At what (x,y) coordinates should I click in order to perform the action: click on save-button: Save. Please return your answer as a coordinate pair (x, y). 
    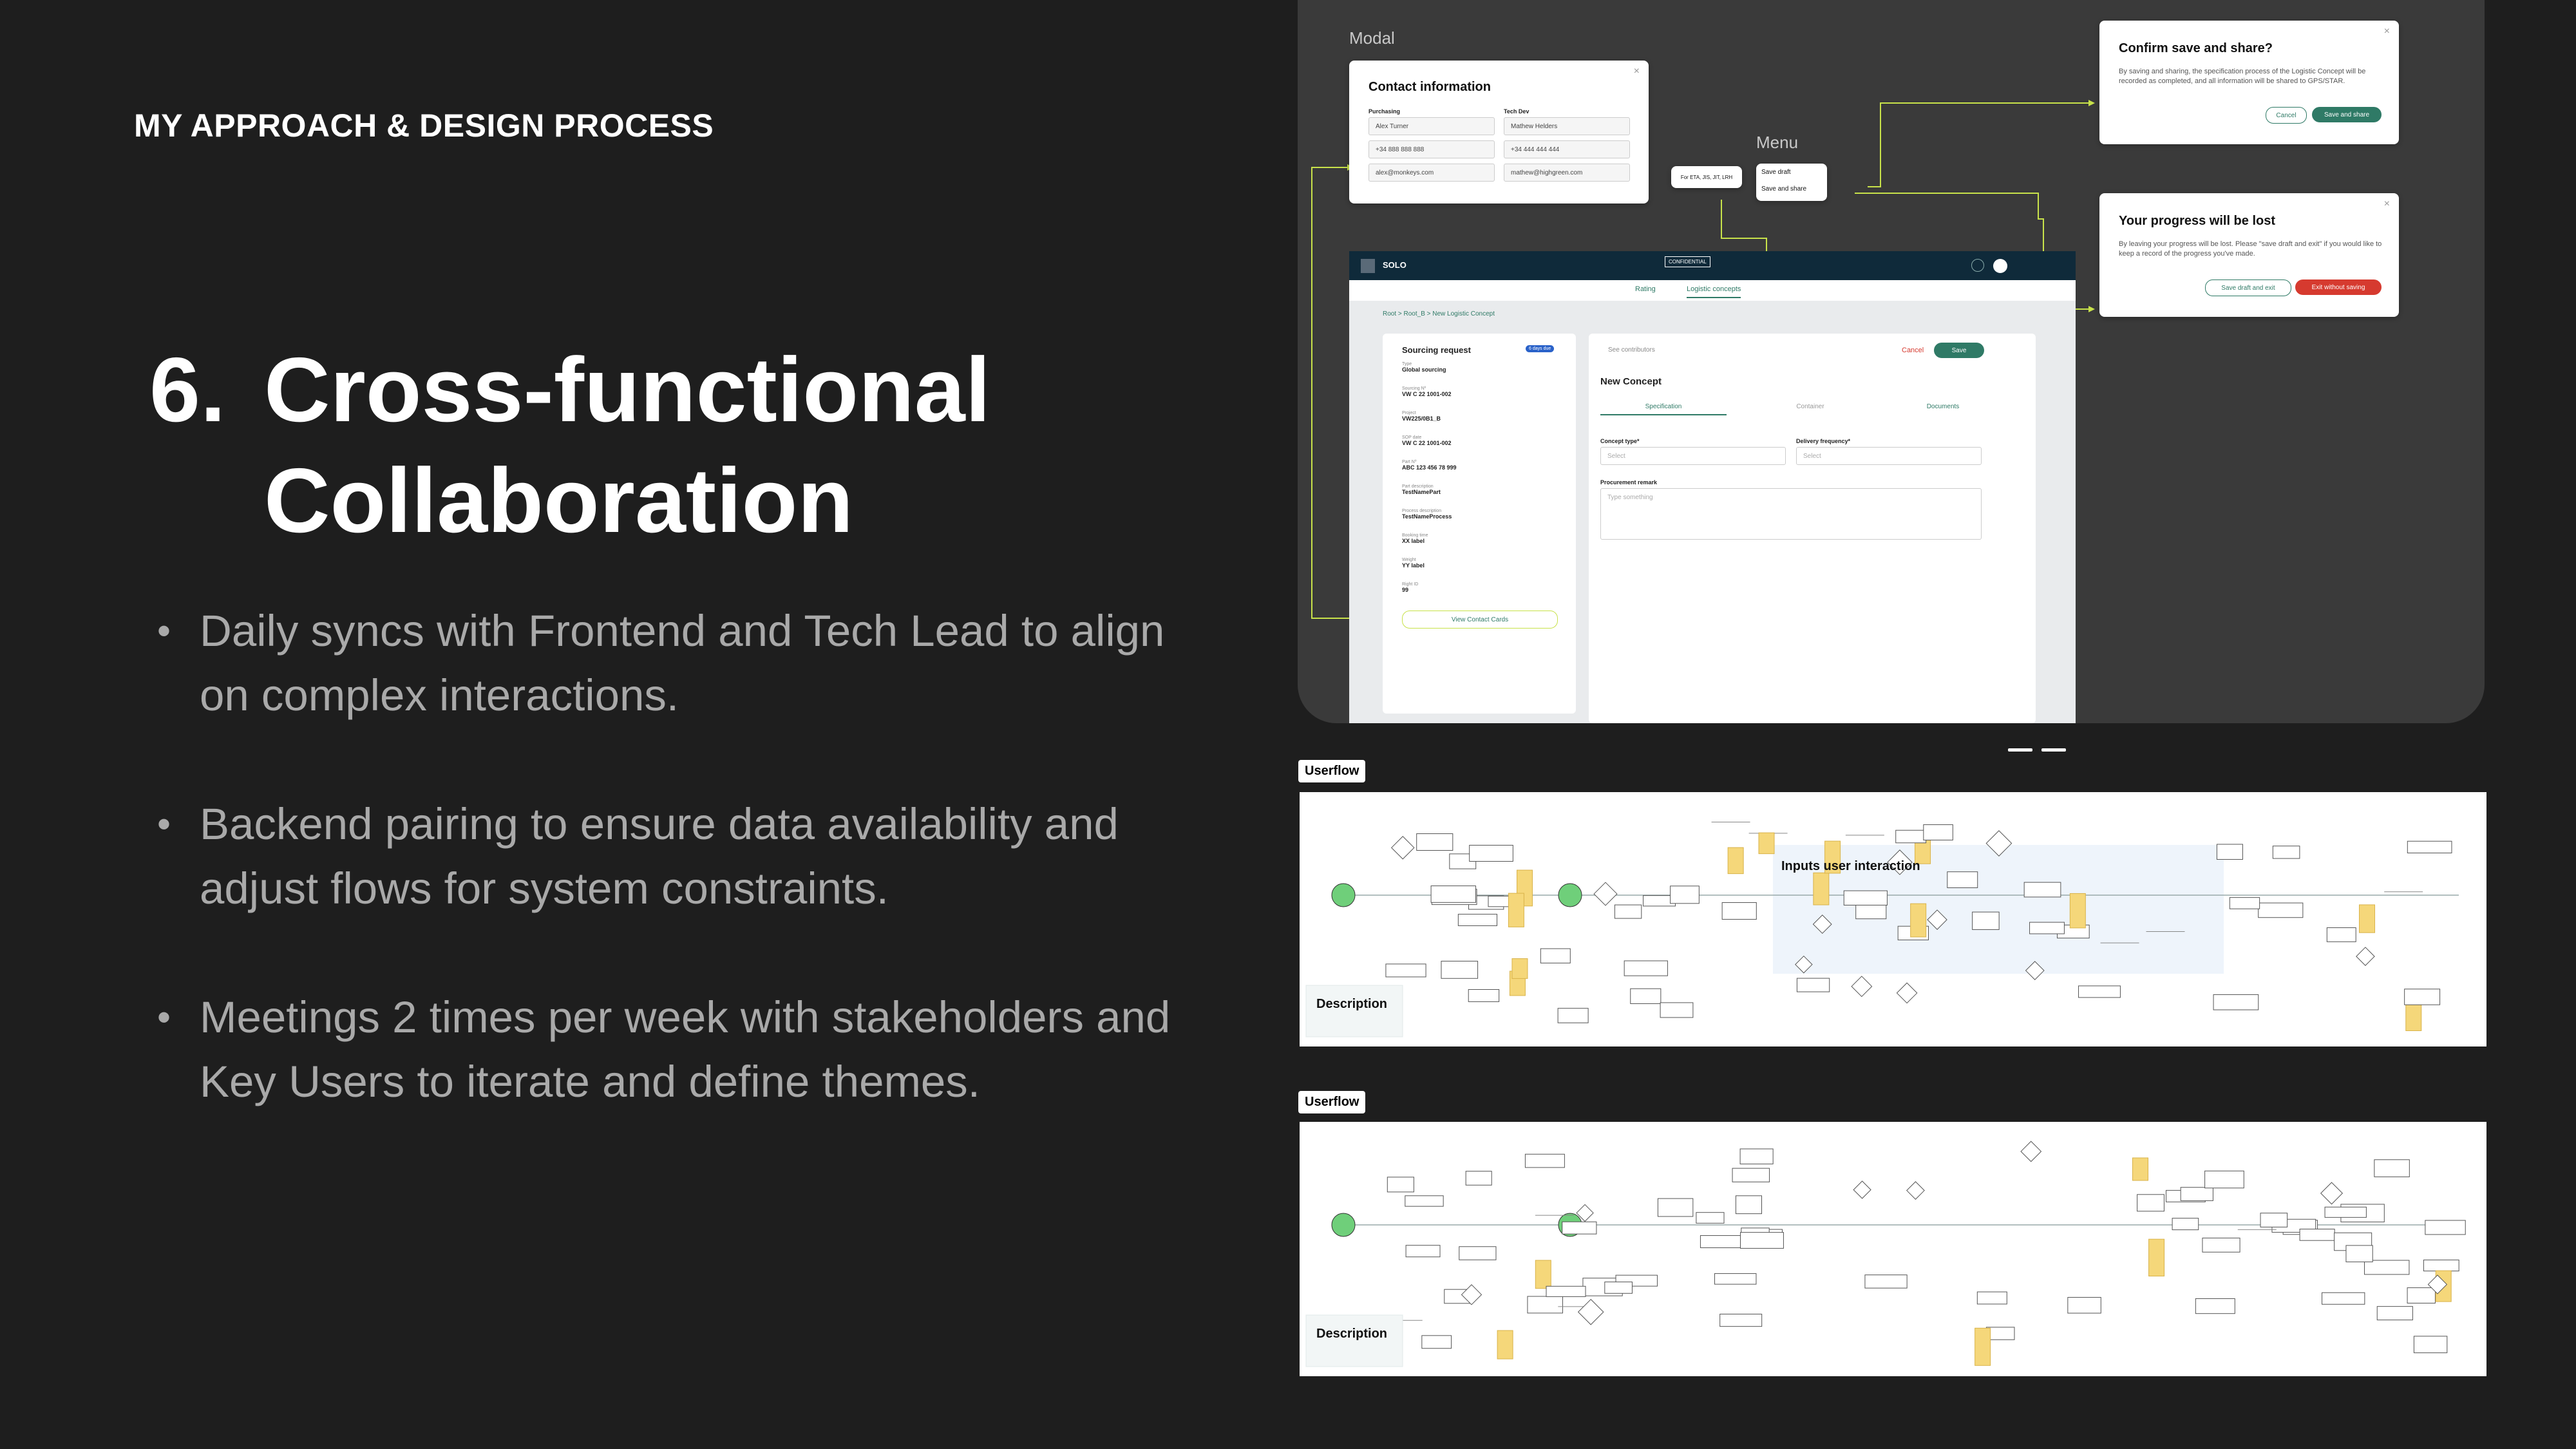
    Looking at the image, I should click on (1959, 350).